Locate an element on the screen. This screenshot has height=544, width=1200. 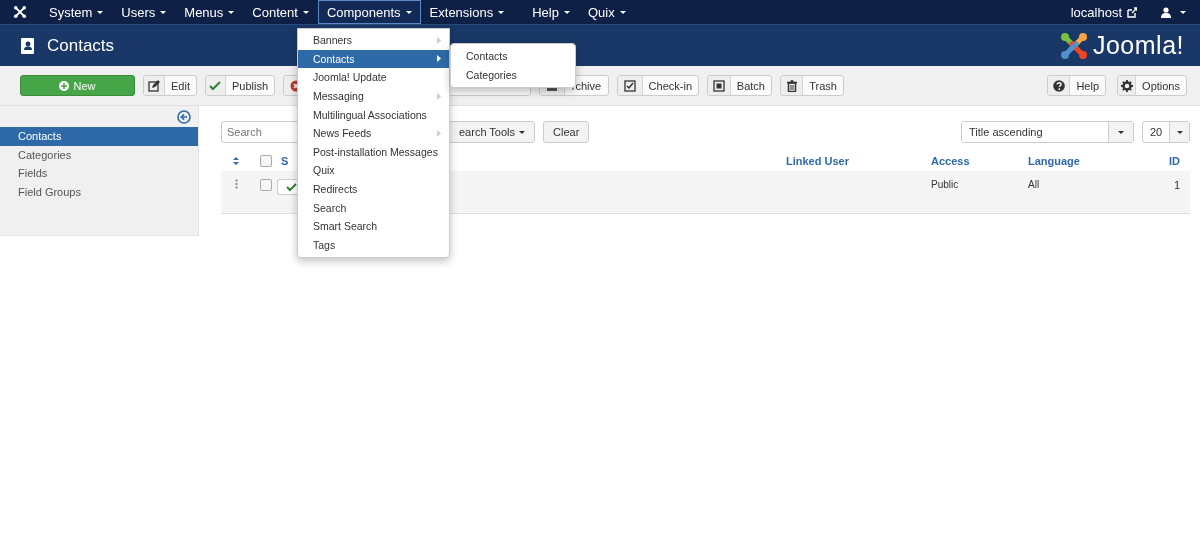
table-cell: Public is located at coordinates (979, 192).